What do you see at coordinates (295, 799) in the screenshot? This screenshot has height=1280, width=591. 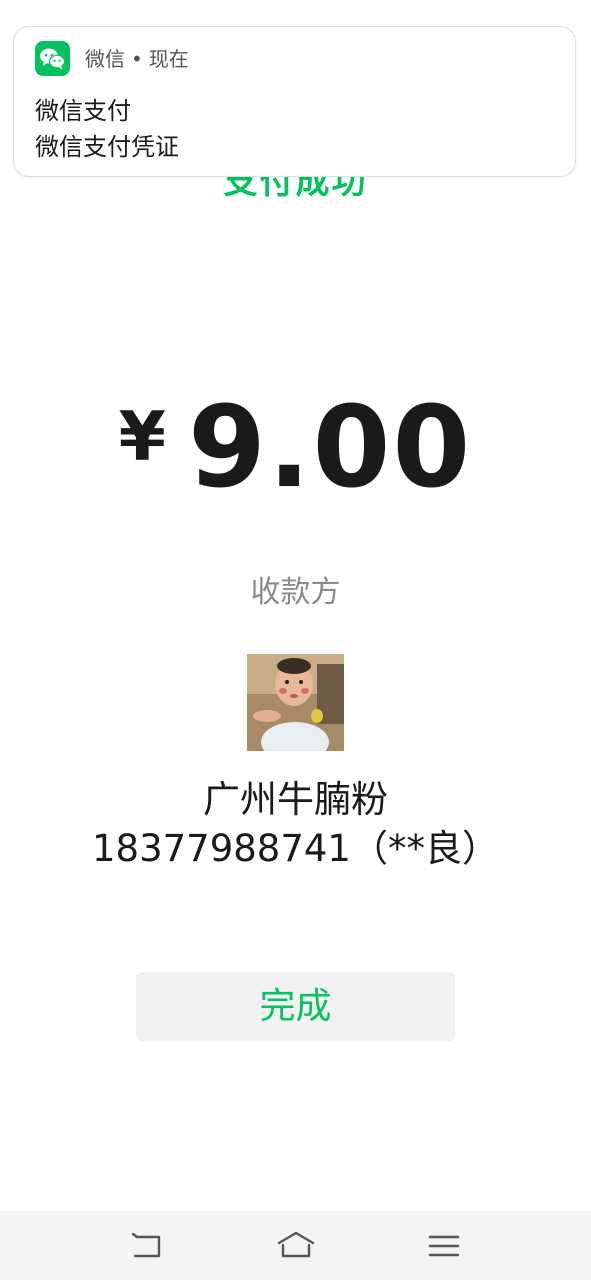 I see `payee-name: 广州牛腩粉` at bounding box center [295, 799].